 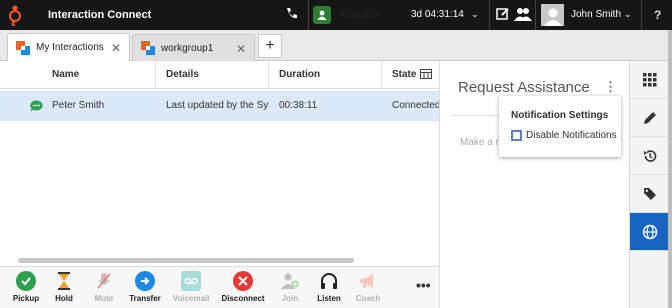 I want to click on tab-label: workgroup1, so click(x=187, y=48).